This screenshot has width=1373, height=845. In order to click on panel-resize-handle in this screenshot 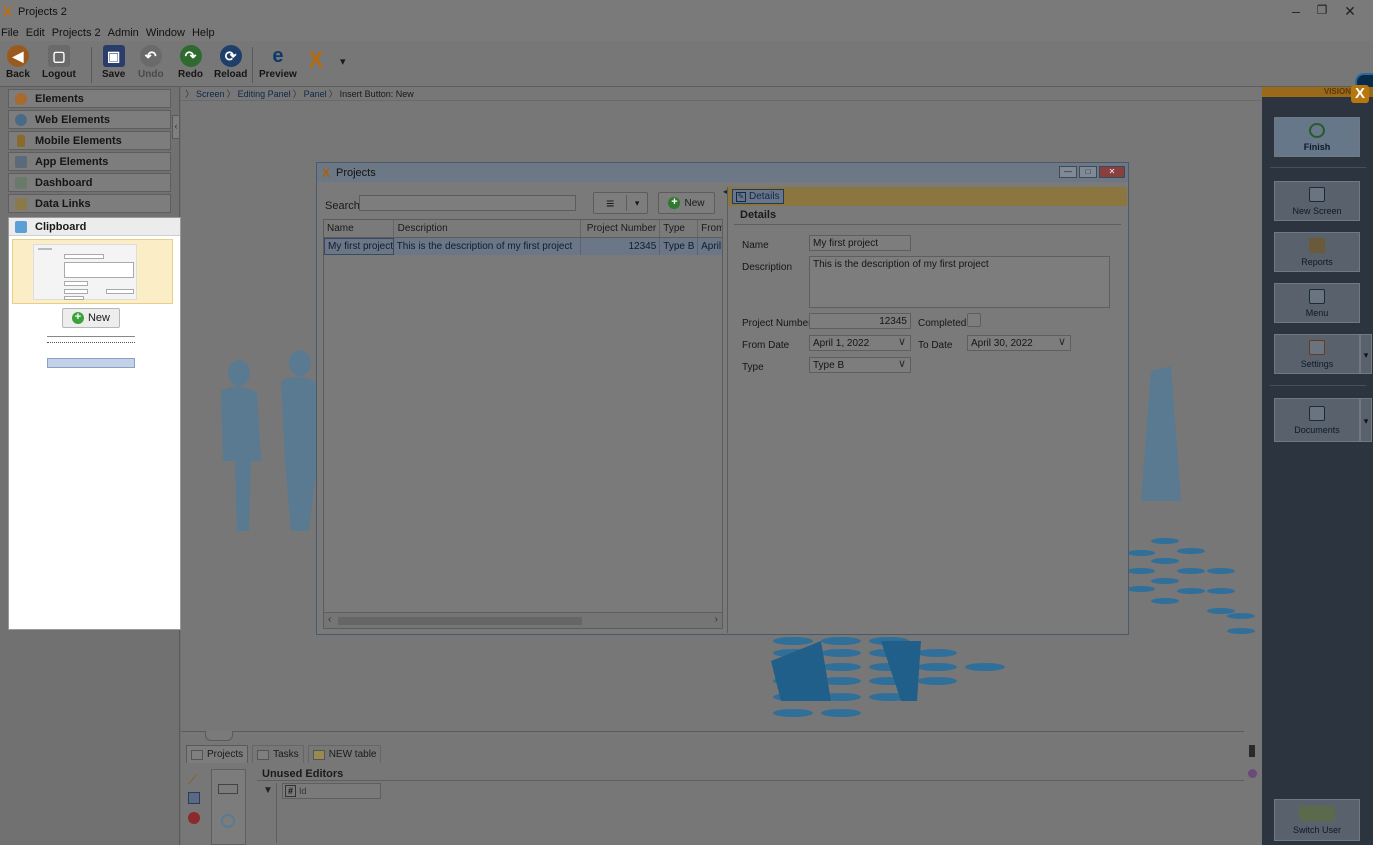, I will do `click(219, 736)`.